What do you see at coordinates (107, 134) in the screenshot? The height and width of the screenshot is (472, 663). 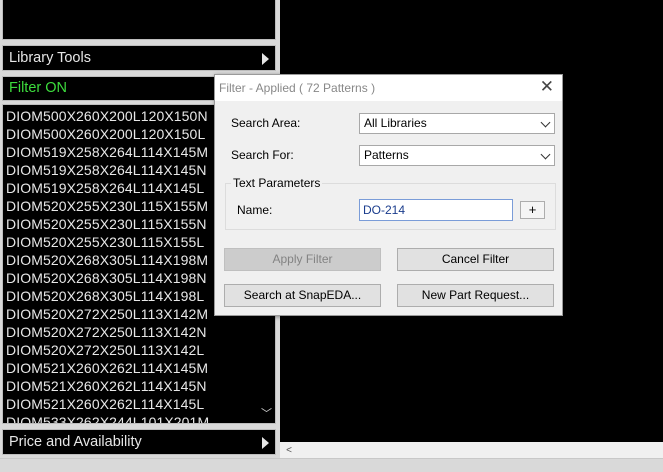 I see `pattern-list-item: DIOM500X260X200L120X150L` at bounding box center [107, 134].